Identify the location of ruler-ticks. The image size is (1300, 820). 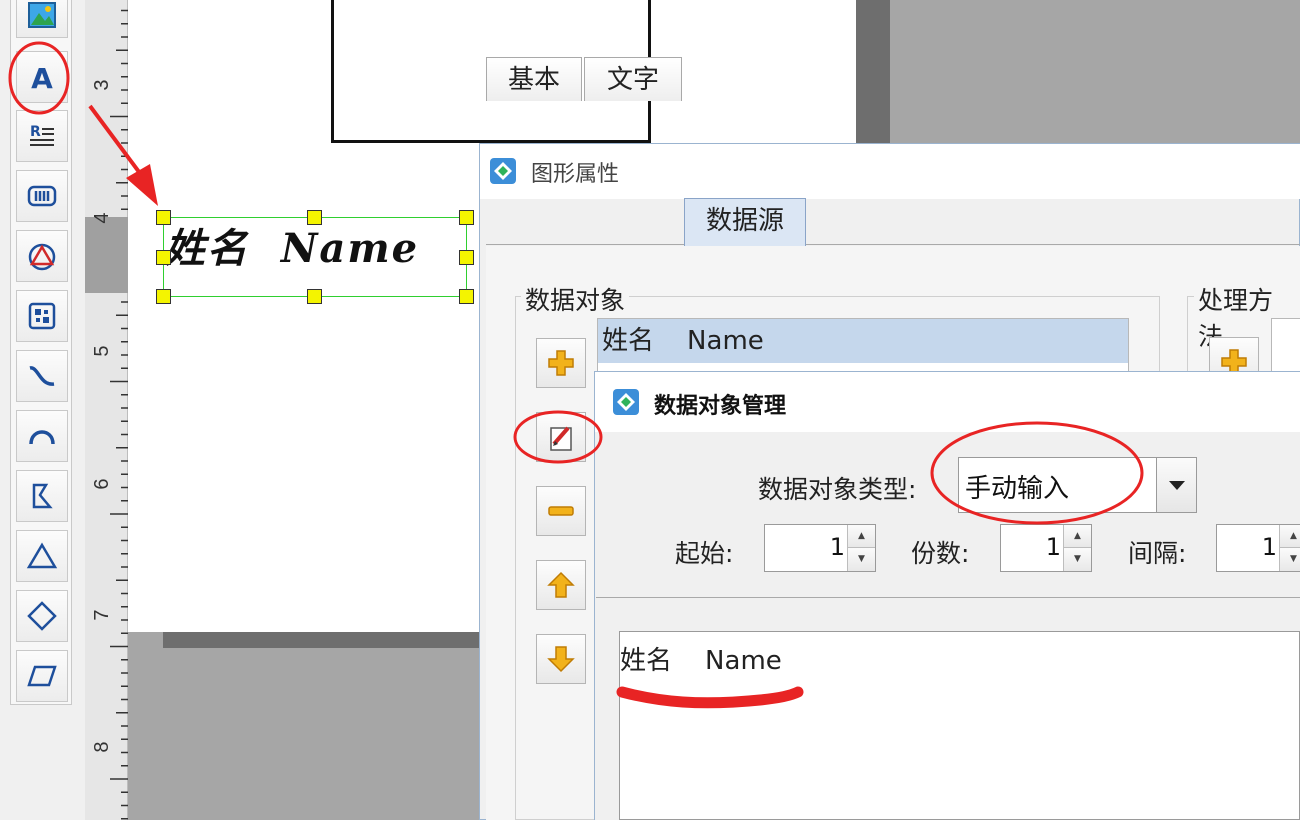
(119, 414).